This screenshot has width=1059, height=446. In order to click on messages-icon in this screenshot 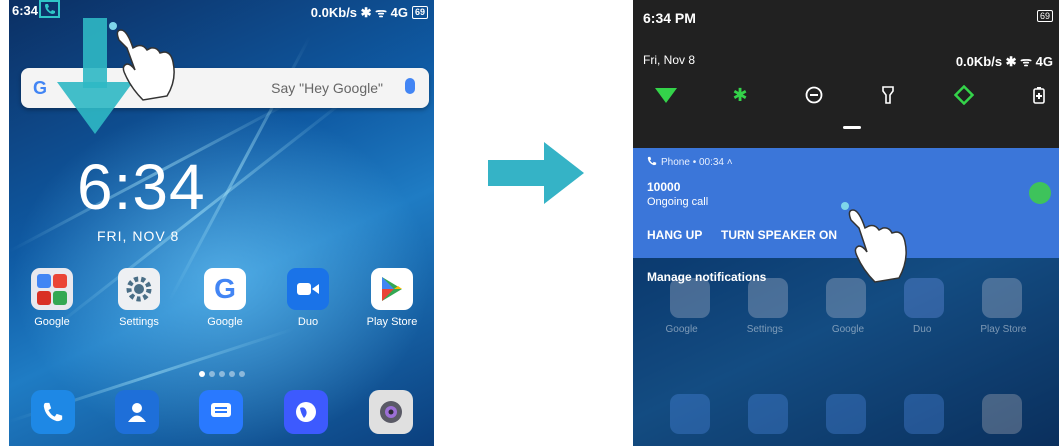, I will do `click(221, 412)`.